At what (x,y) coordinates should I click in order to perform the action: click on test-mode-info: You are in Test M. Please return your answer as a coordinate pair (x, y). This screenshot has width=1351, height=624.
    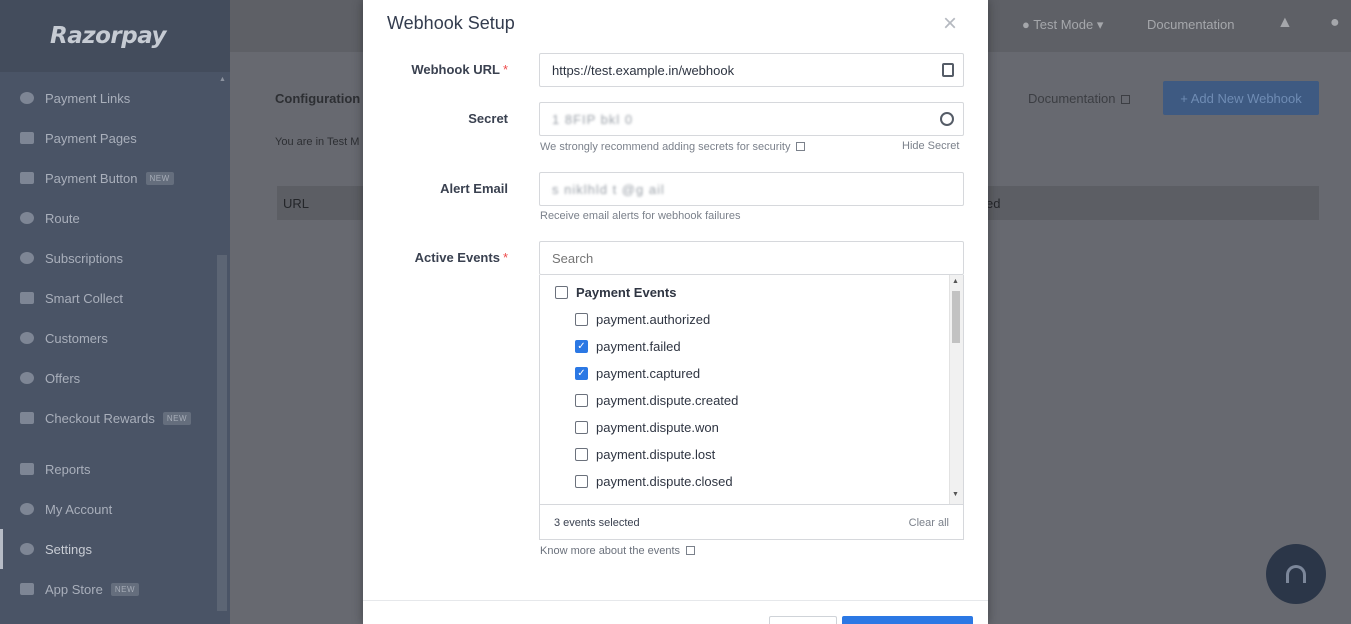
    Looking at the image, I should click on (317, 142).